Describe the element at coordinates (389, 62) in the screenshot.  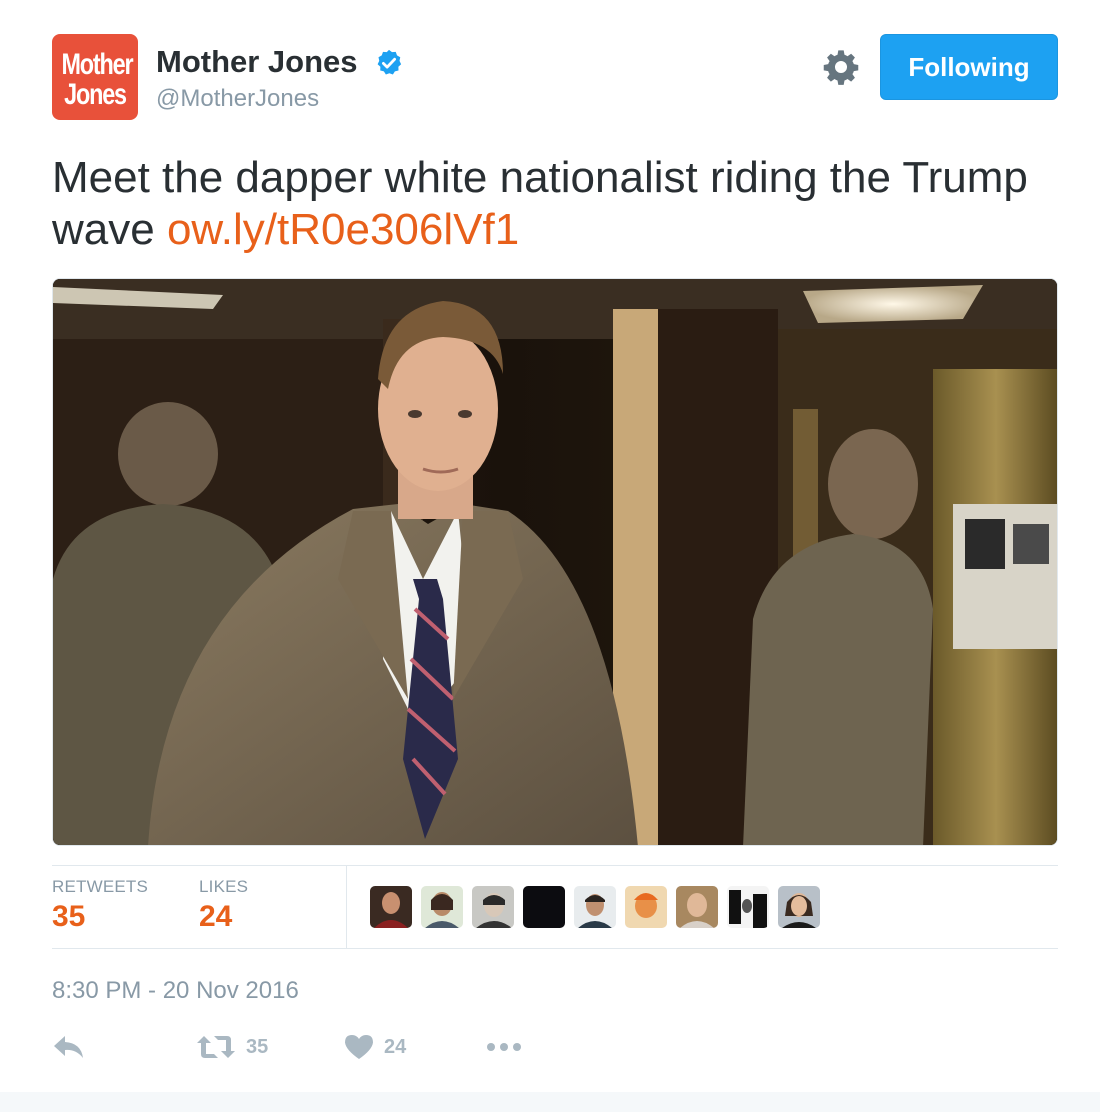
I see `verified-badge-icon` at that location.